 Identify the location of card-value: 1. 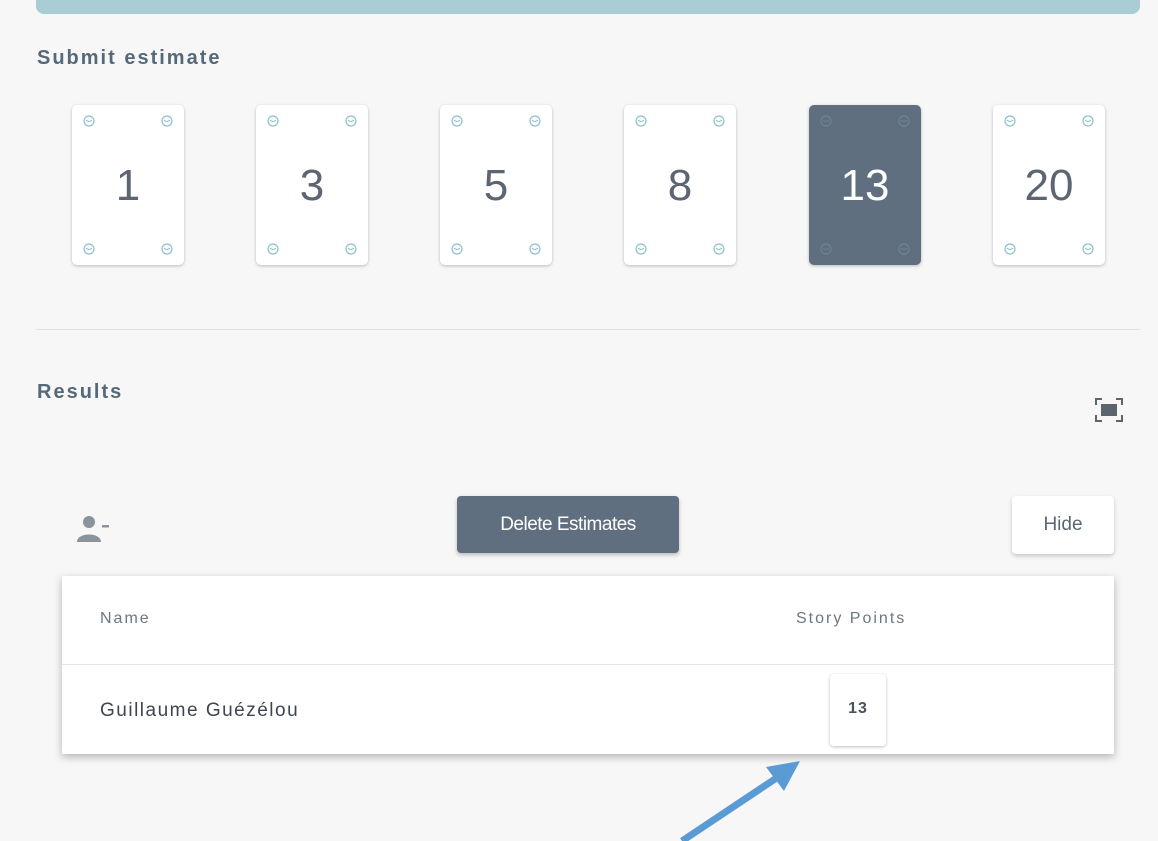
(128, 185).